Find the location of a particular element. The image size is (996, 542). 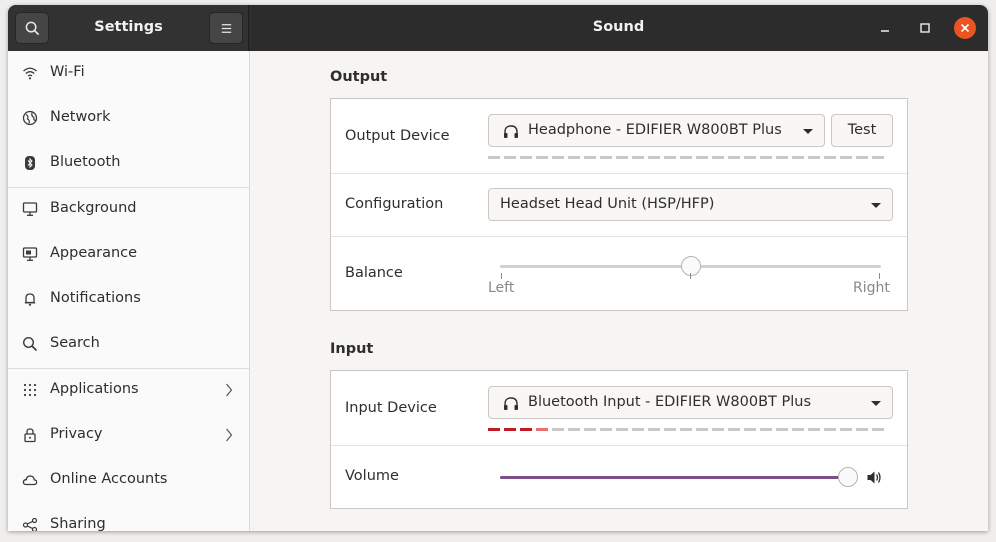

sidebar-item-label: Search is located at coordinates (75, 343).